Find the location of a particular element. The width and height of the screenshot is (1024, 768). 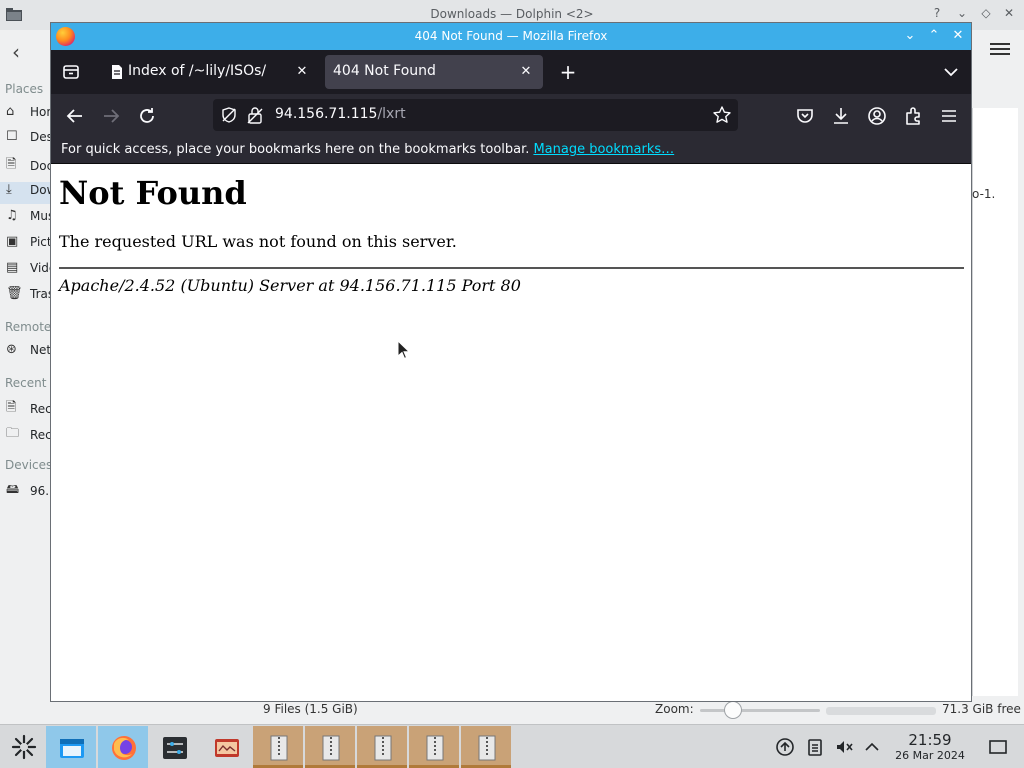

application-launcher-icon is located at coordinates (24, 747).